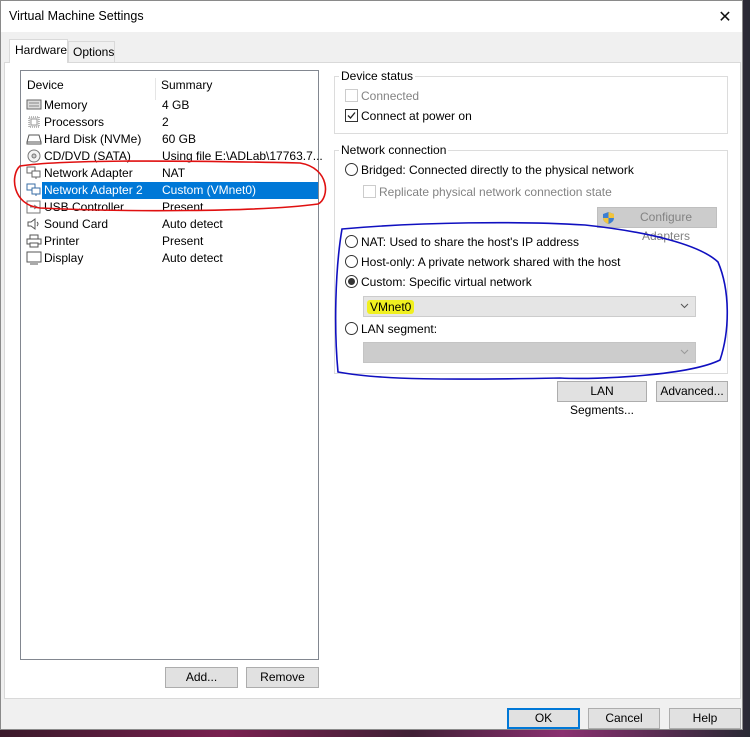 This screenshot has height=737, width=750. I want to click on cancel-button: Cancel, so click(624, 718).